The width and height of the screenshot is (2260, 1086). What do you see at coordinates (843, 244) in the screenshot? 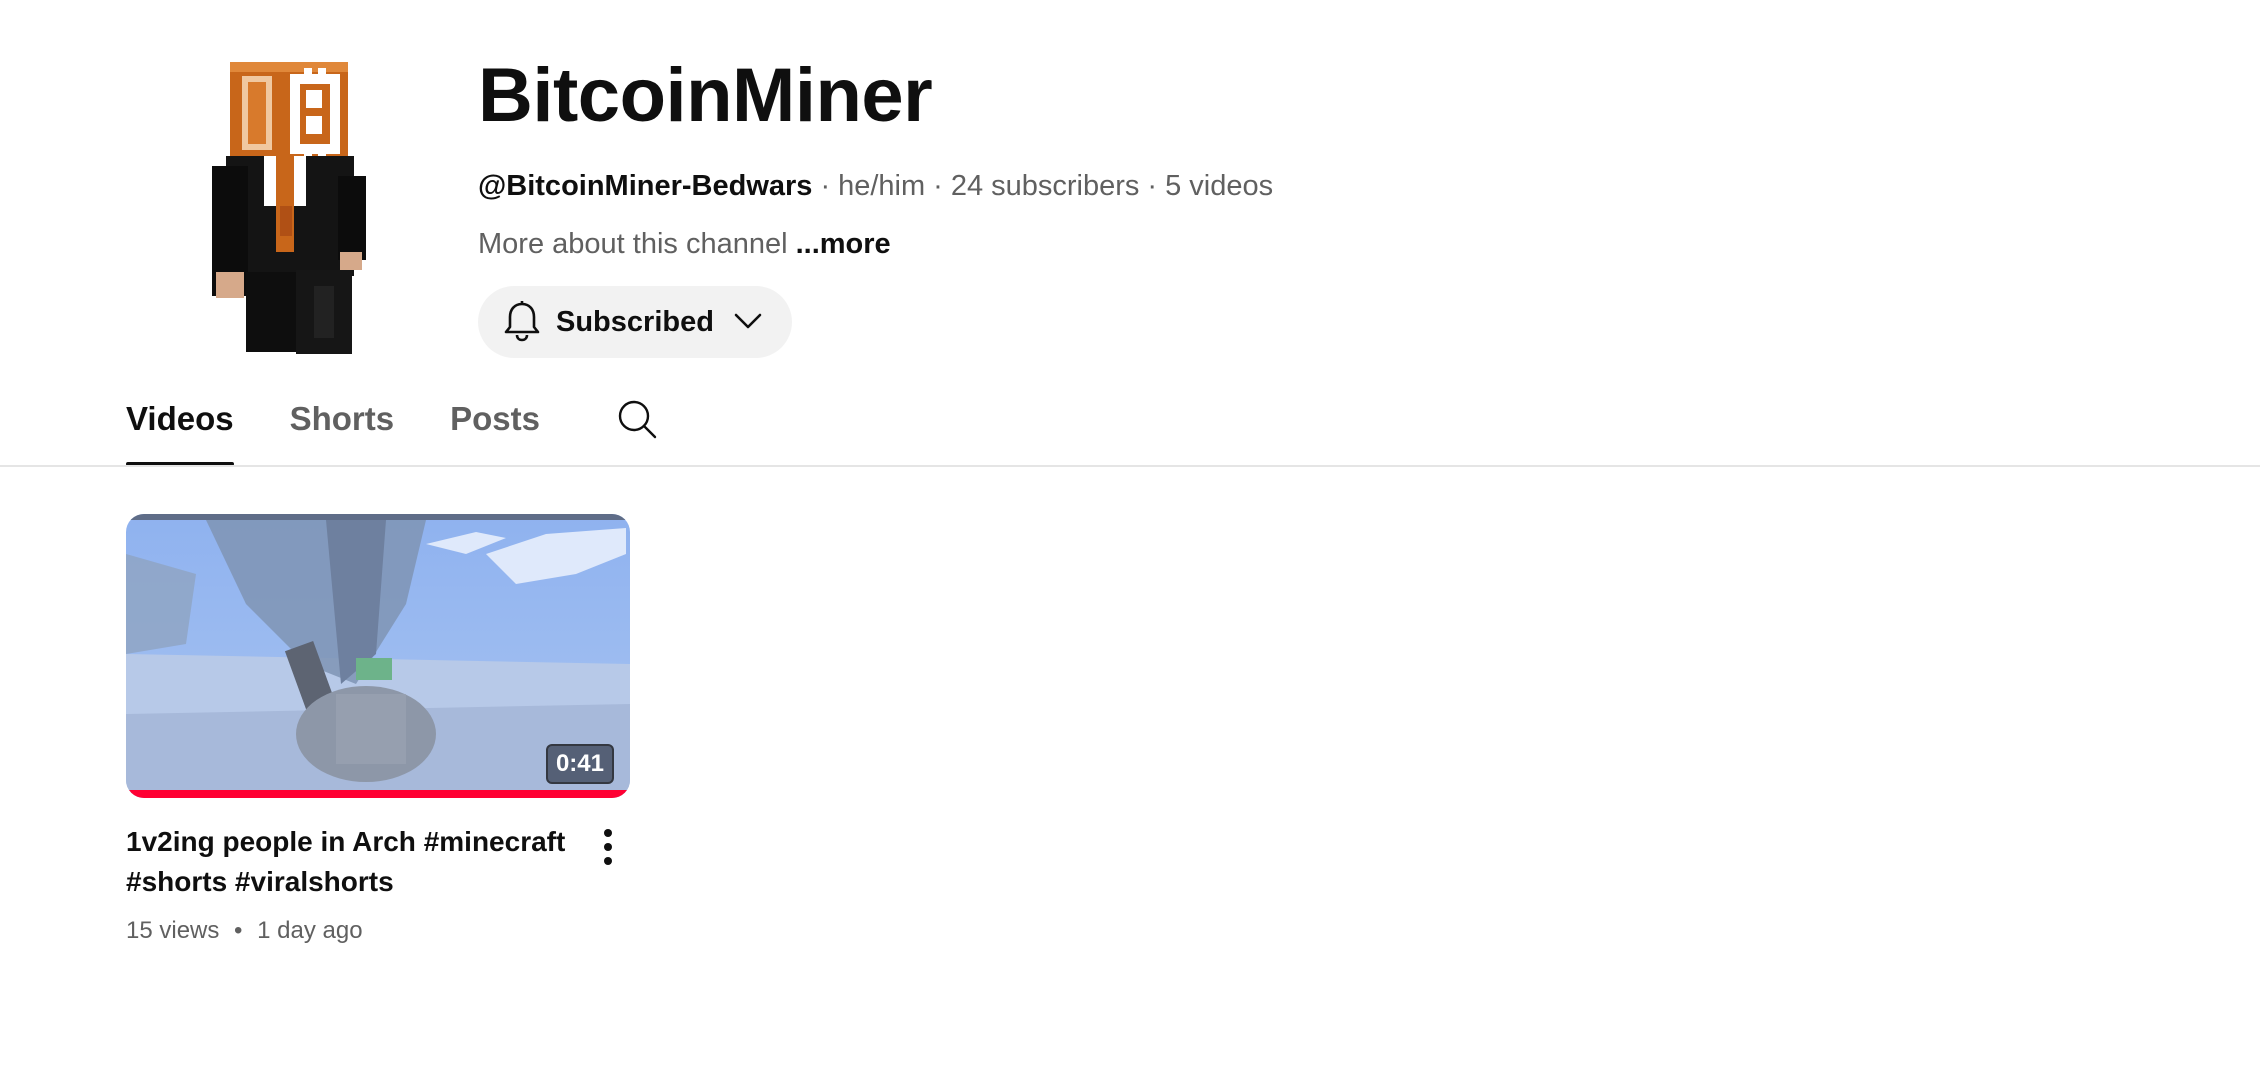
I see `more-link: ...more` at bounding box center [843, 244].